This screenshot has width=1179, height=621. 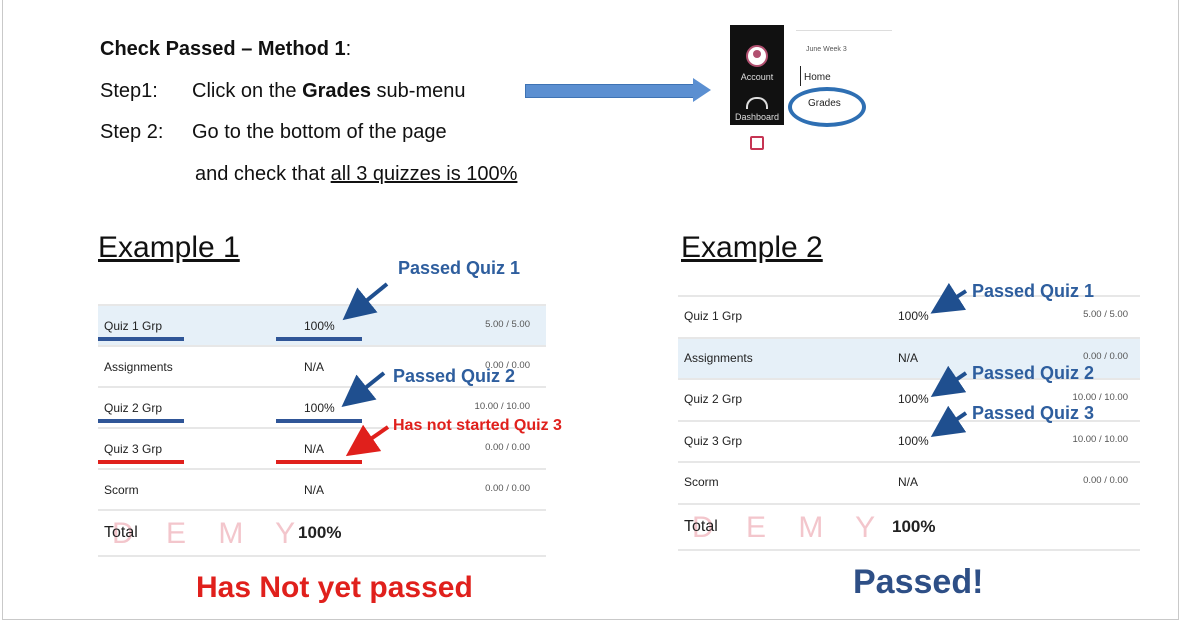 What do you see at coordinates (363, 389) in the screenshot?
I see `ex1-arrow-quiz2` at bounding box center [363, 389].